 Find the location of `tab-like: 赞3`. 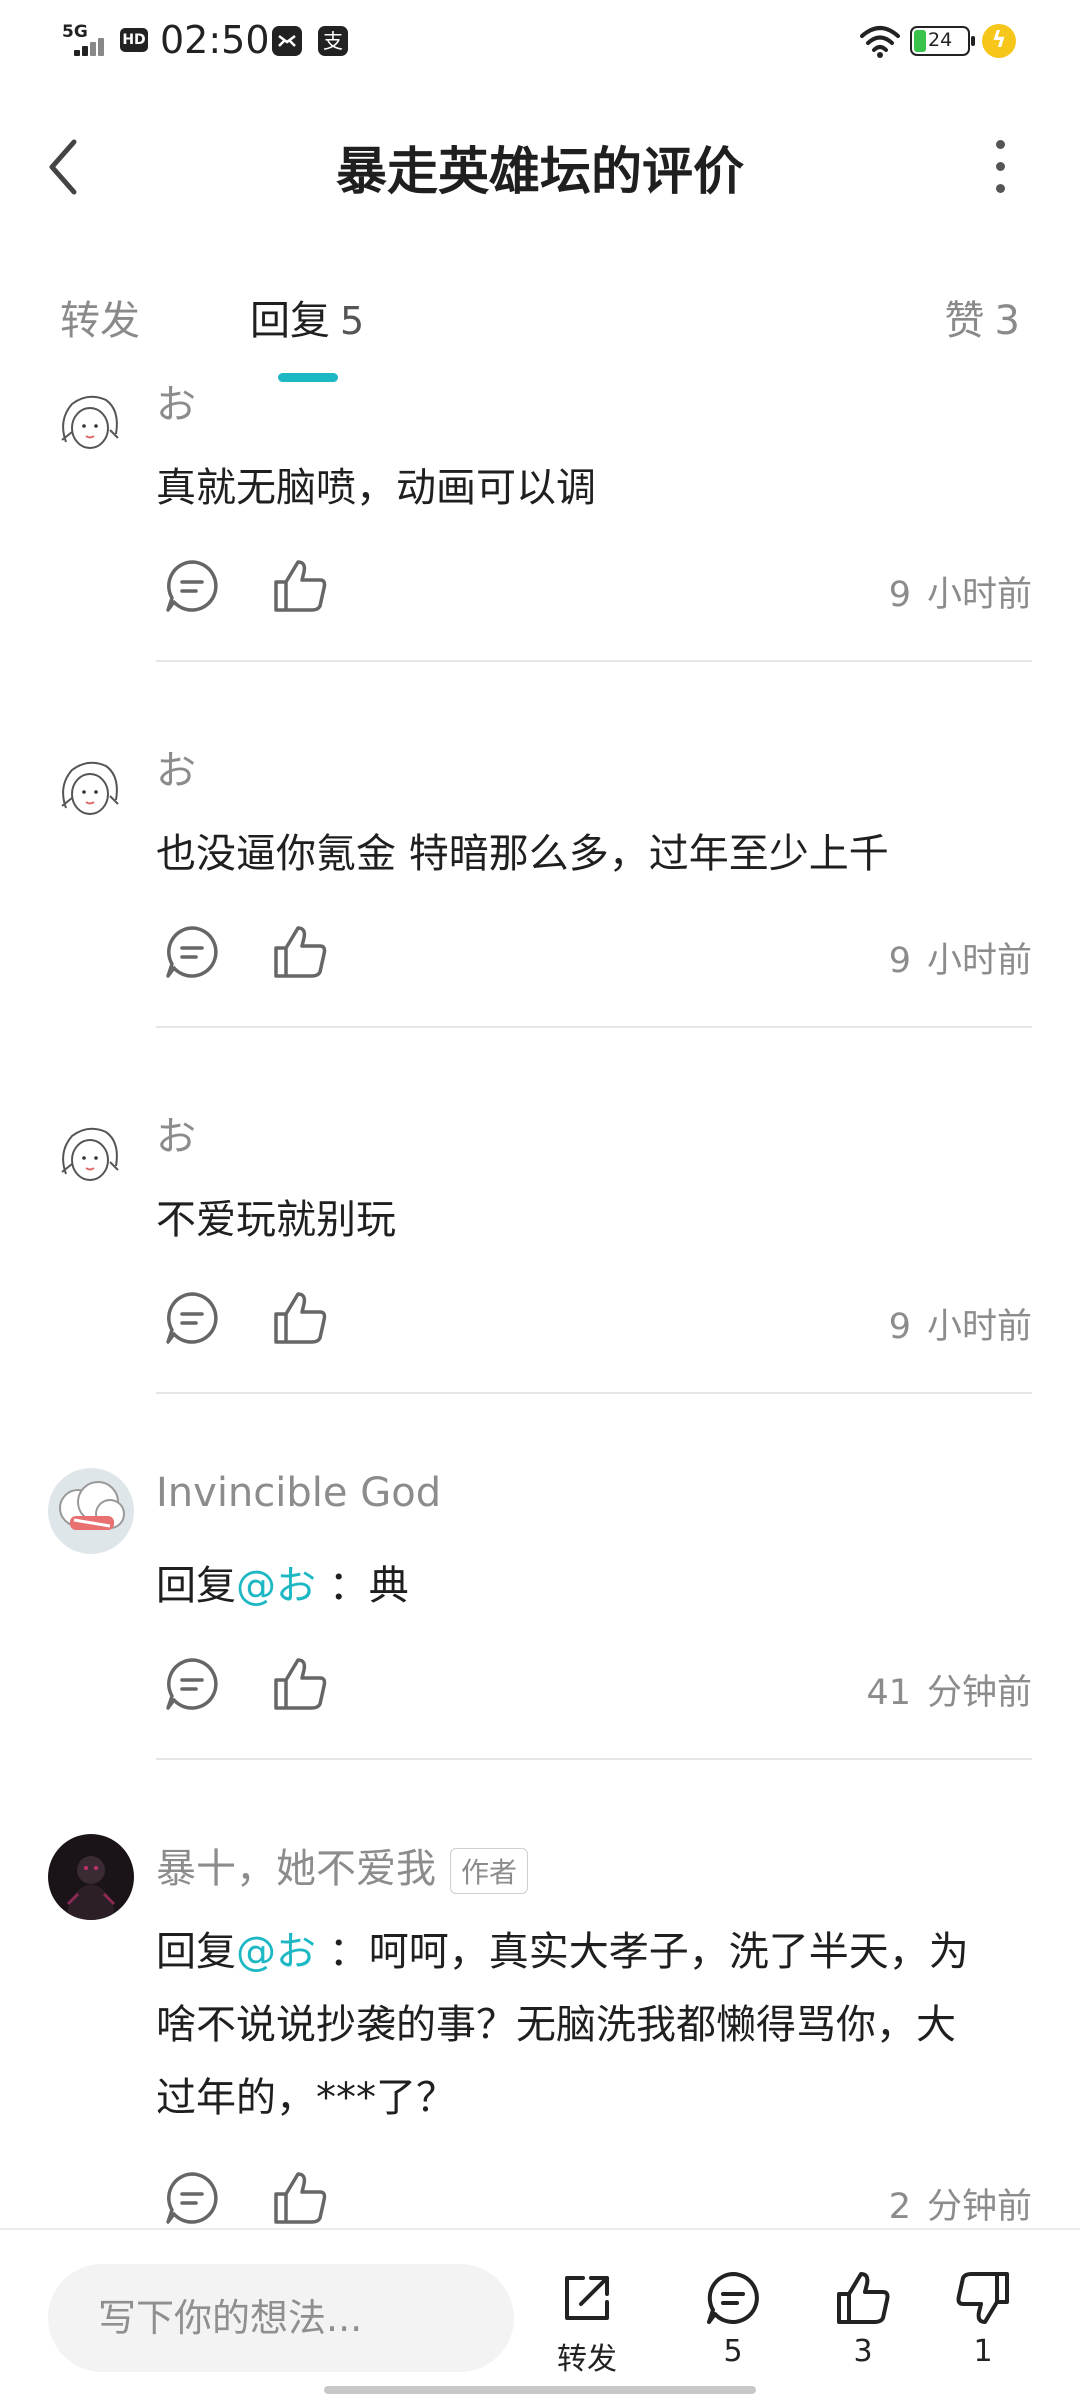

tab-like: 赞3 is located at coordinates (982, 317).